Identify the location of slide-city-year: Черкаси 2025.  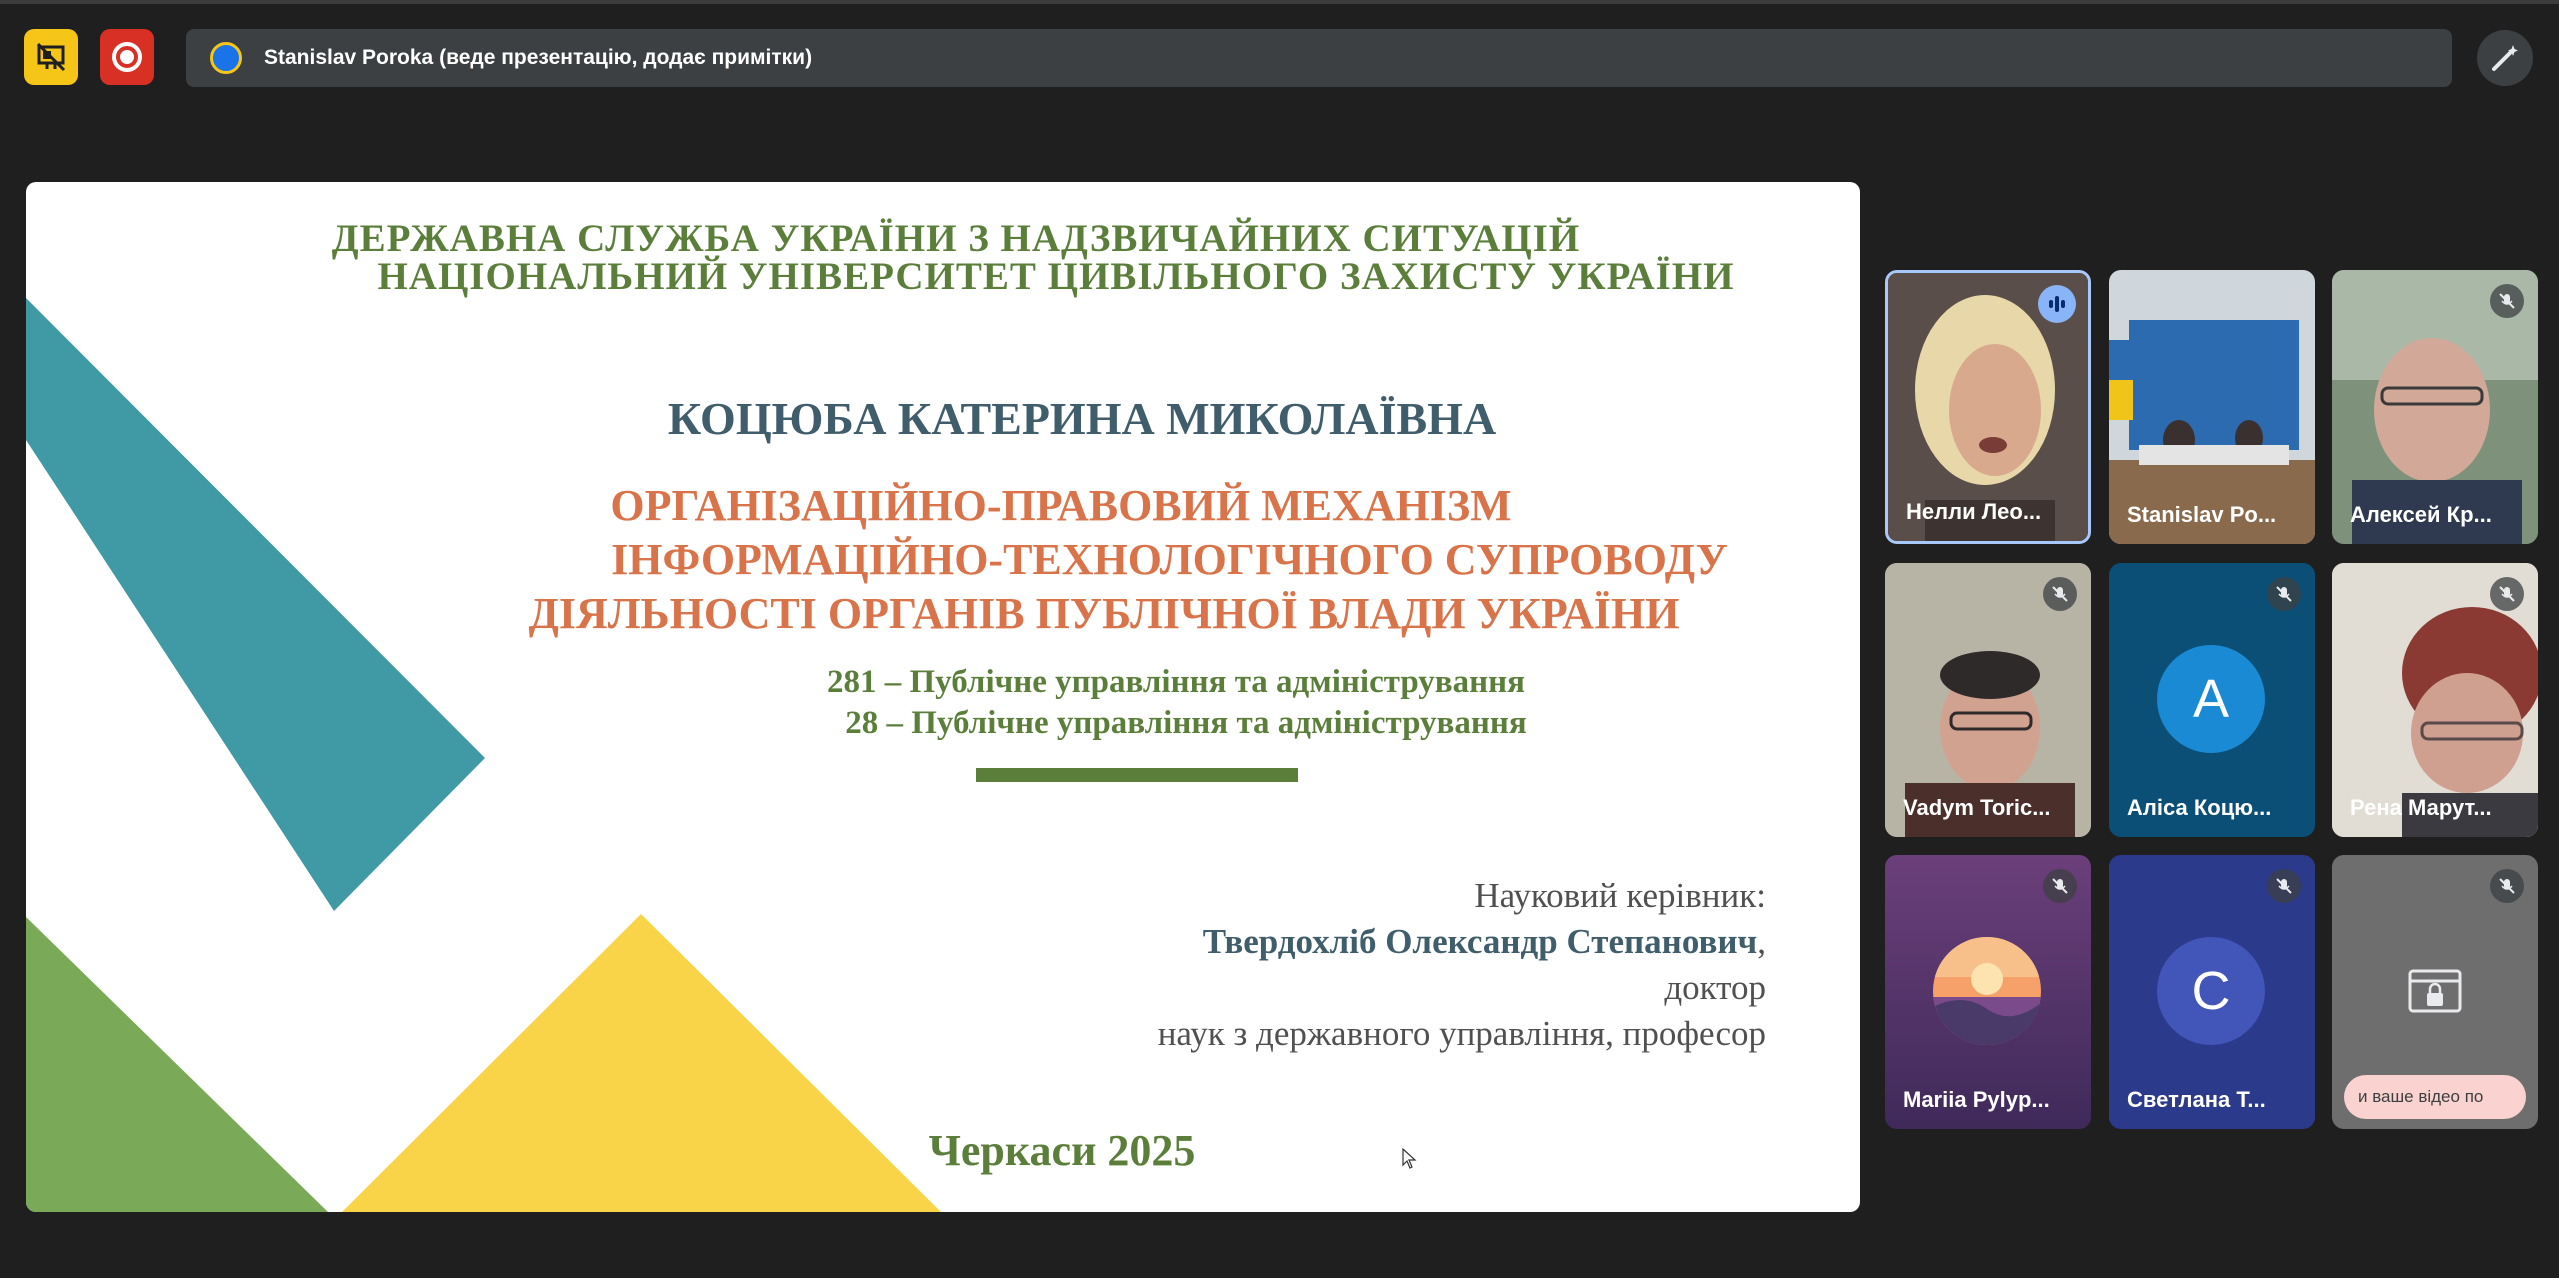
(1062, 1150).